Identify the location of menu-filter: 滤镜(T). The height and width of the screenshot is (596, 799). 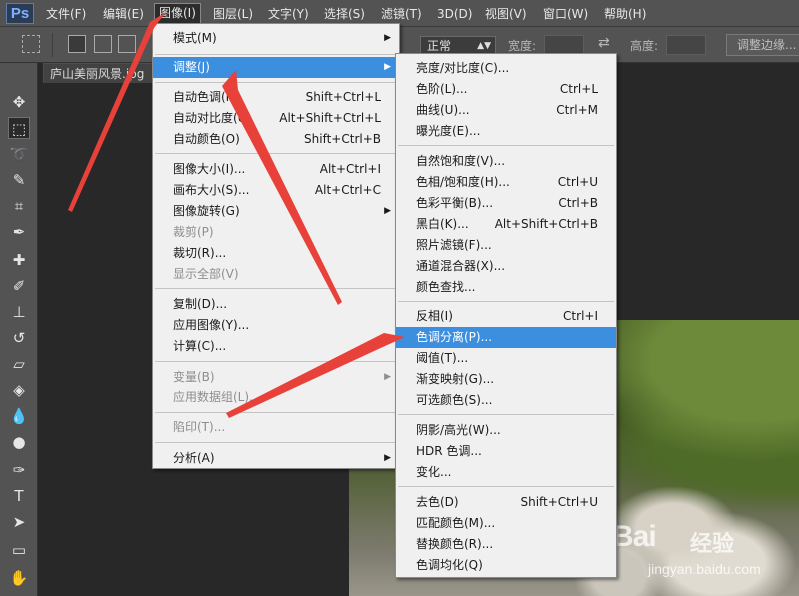
(401, 14).